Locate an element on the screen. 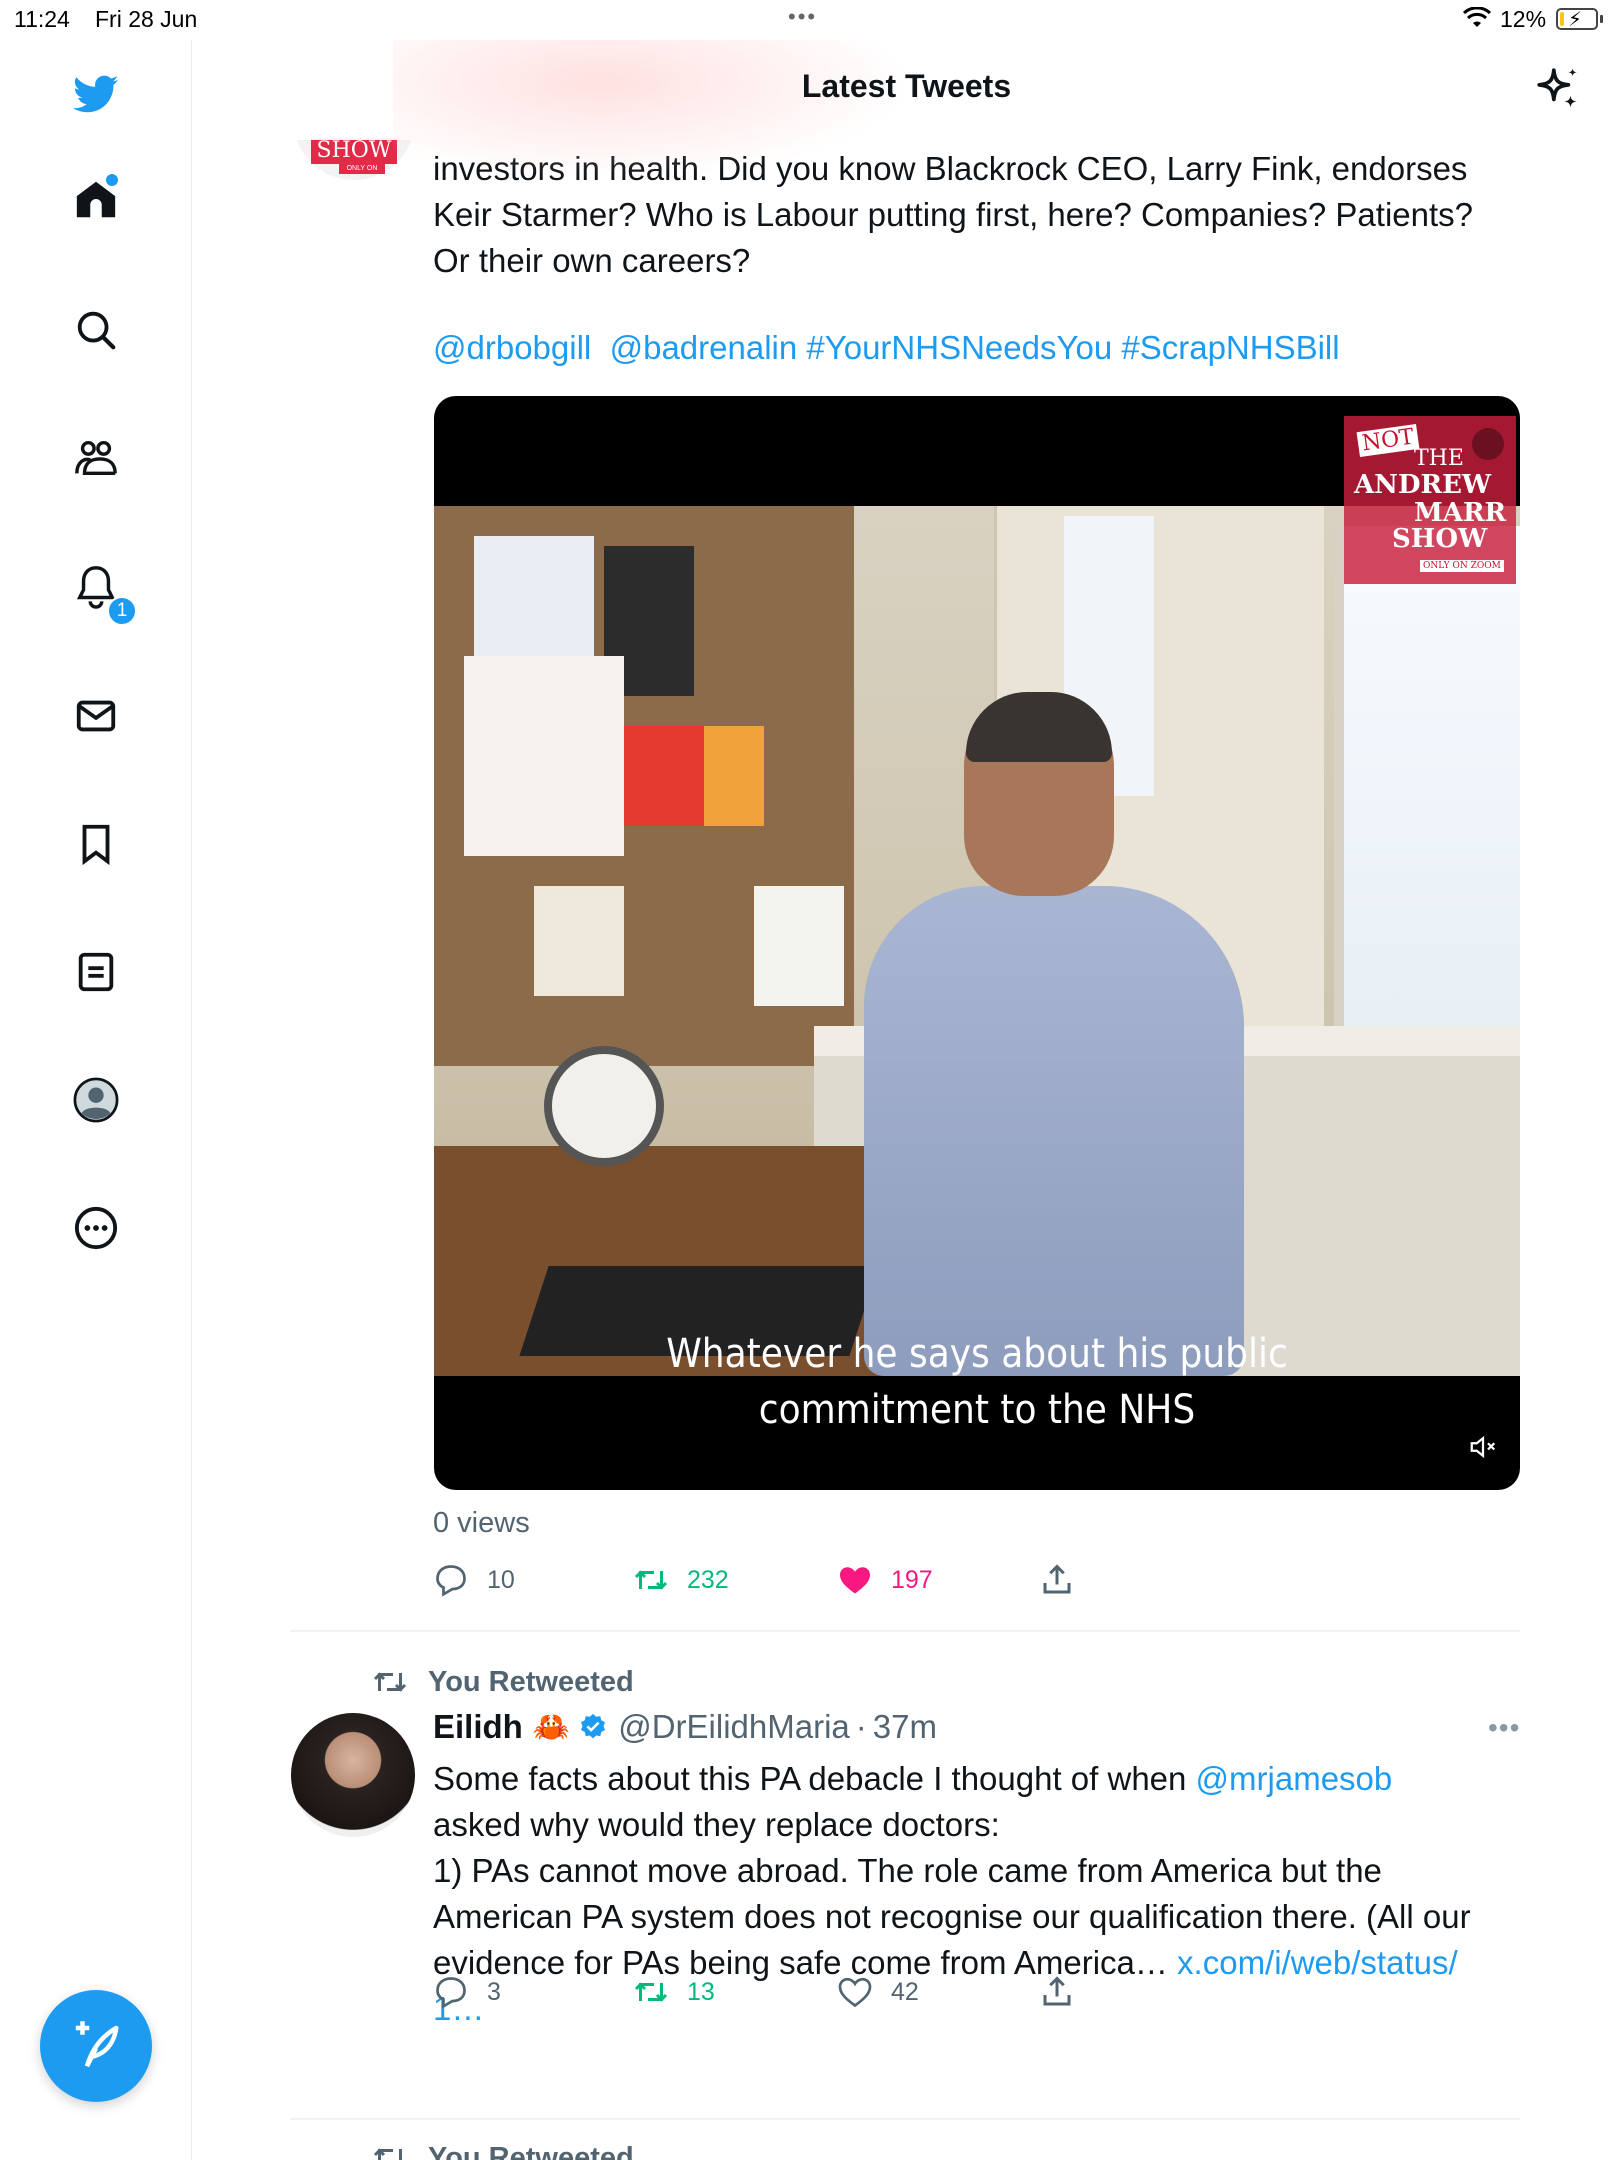 The image size is (1620, 2160). nav-messages is located at coordinates (96, 716).